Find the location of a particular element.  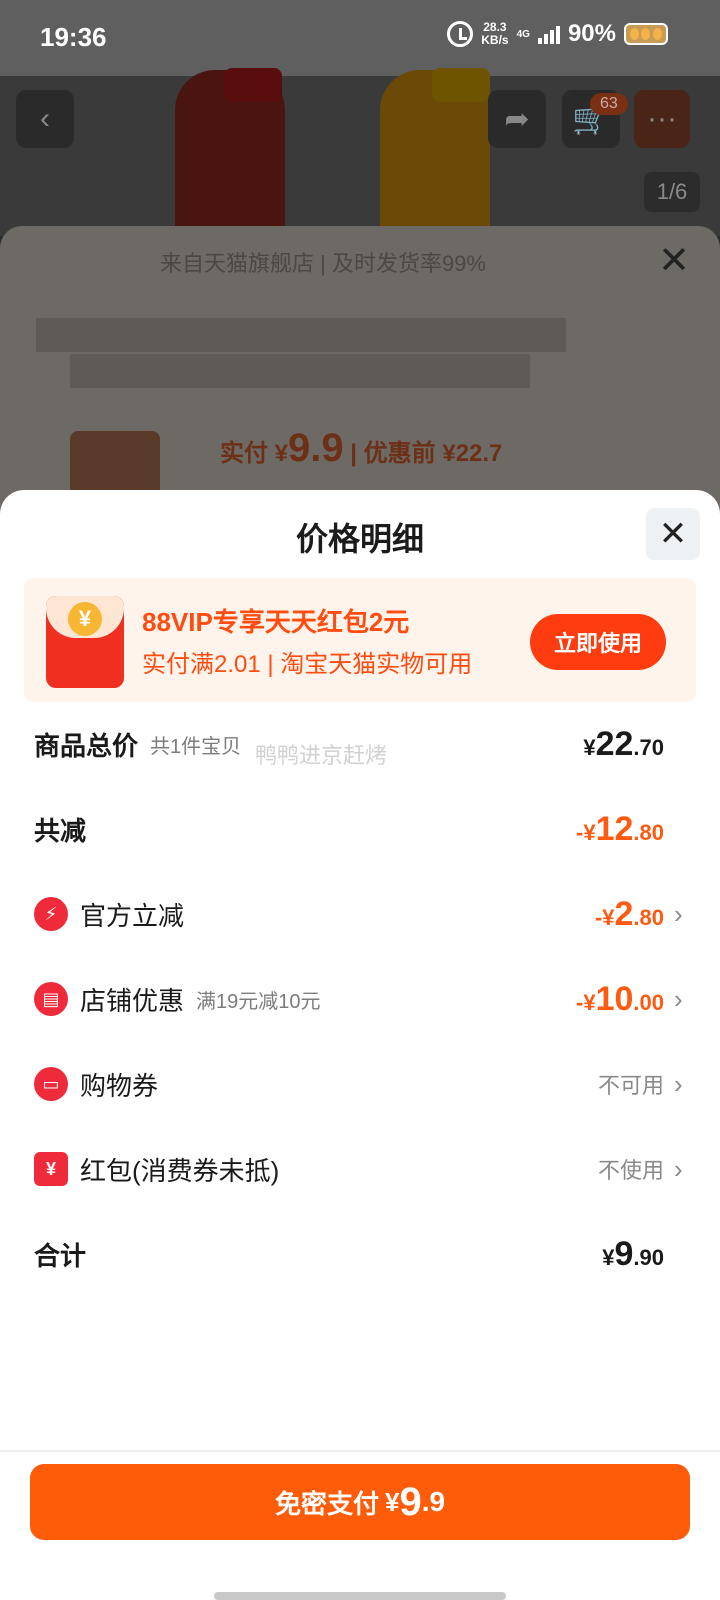

row-total-discount: 共减 -¥ 12.80 is located at coordinates (361, 829).